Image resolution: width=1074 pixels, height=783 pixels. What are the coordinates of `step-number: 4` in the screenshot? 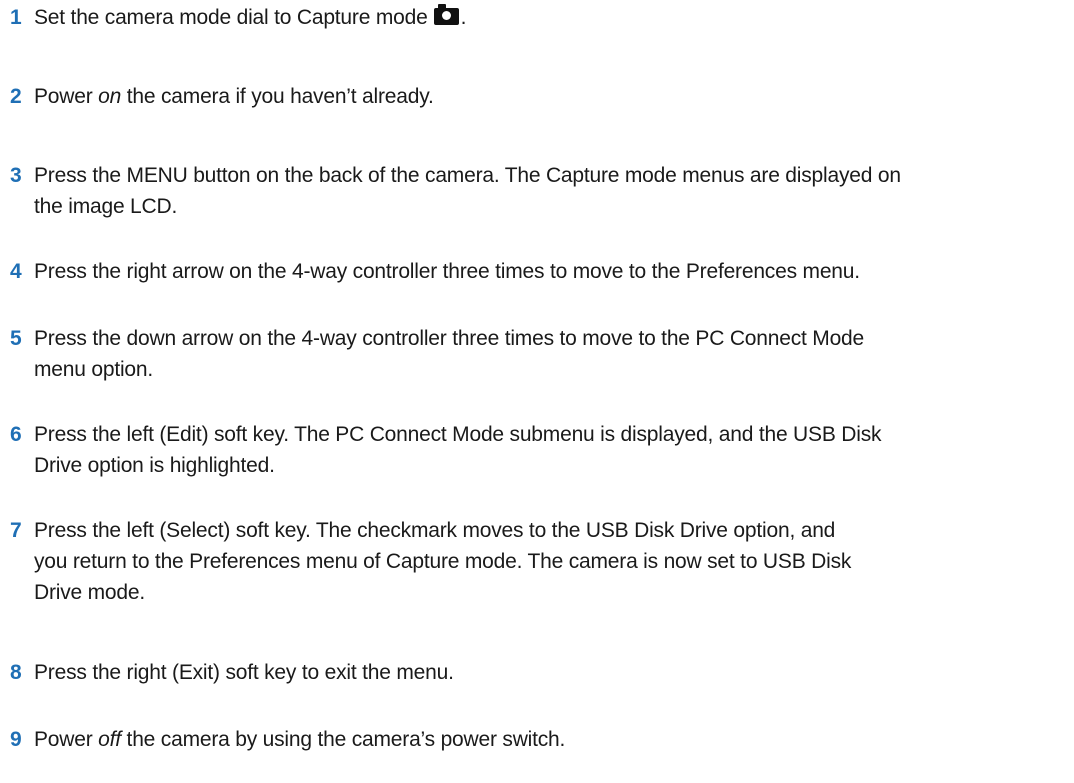 It's located at (16, 271).